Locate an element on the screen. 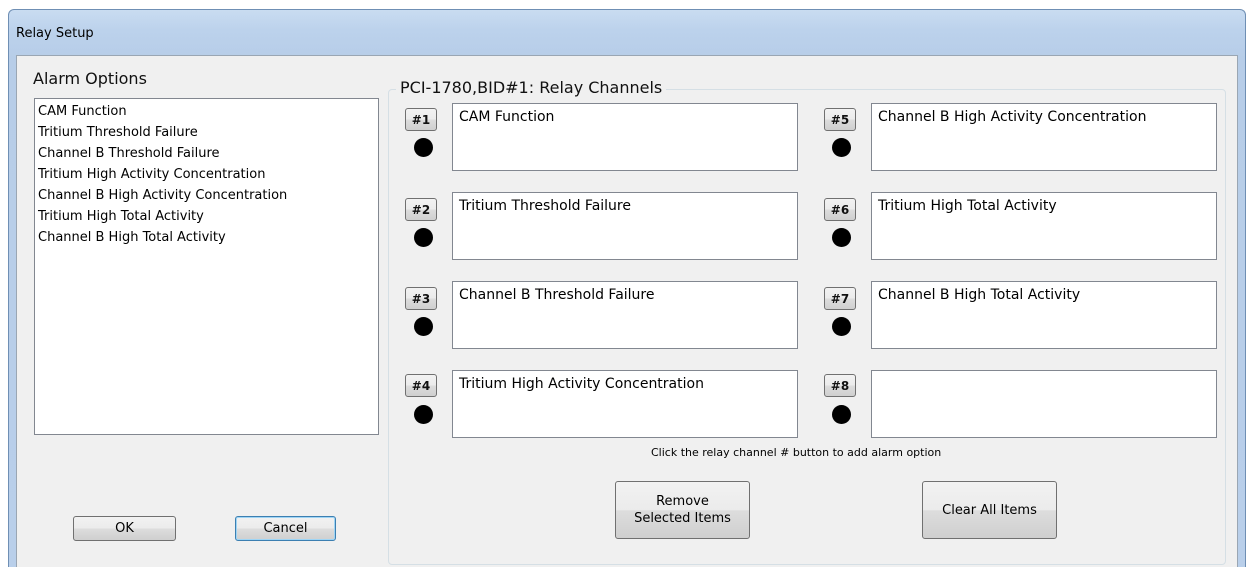 Image resolution: width=1246 pixels, height=567 pixels. relay-channel-1-field: CAM Function is located at coordinates (625, 137).